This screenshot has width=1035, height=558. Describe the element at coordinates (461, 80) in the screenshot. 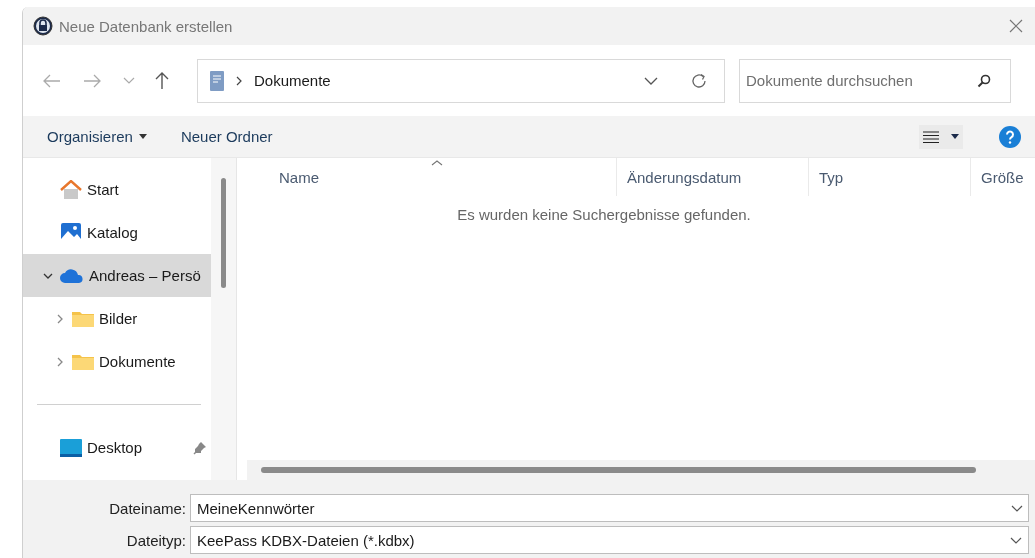

I see `address-bar: Dokumente` at that location.